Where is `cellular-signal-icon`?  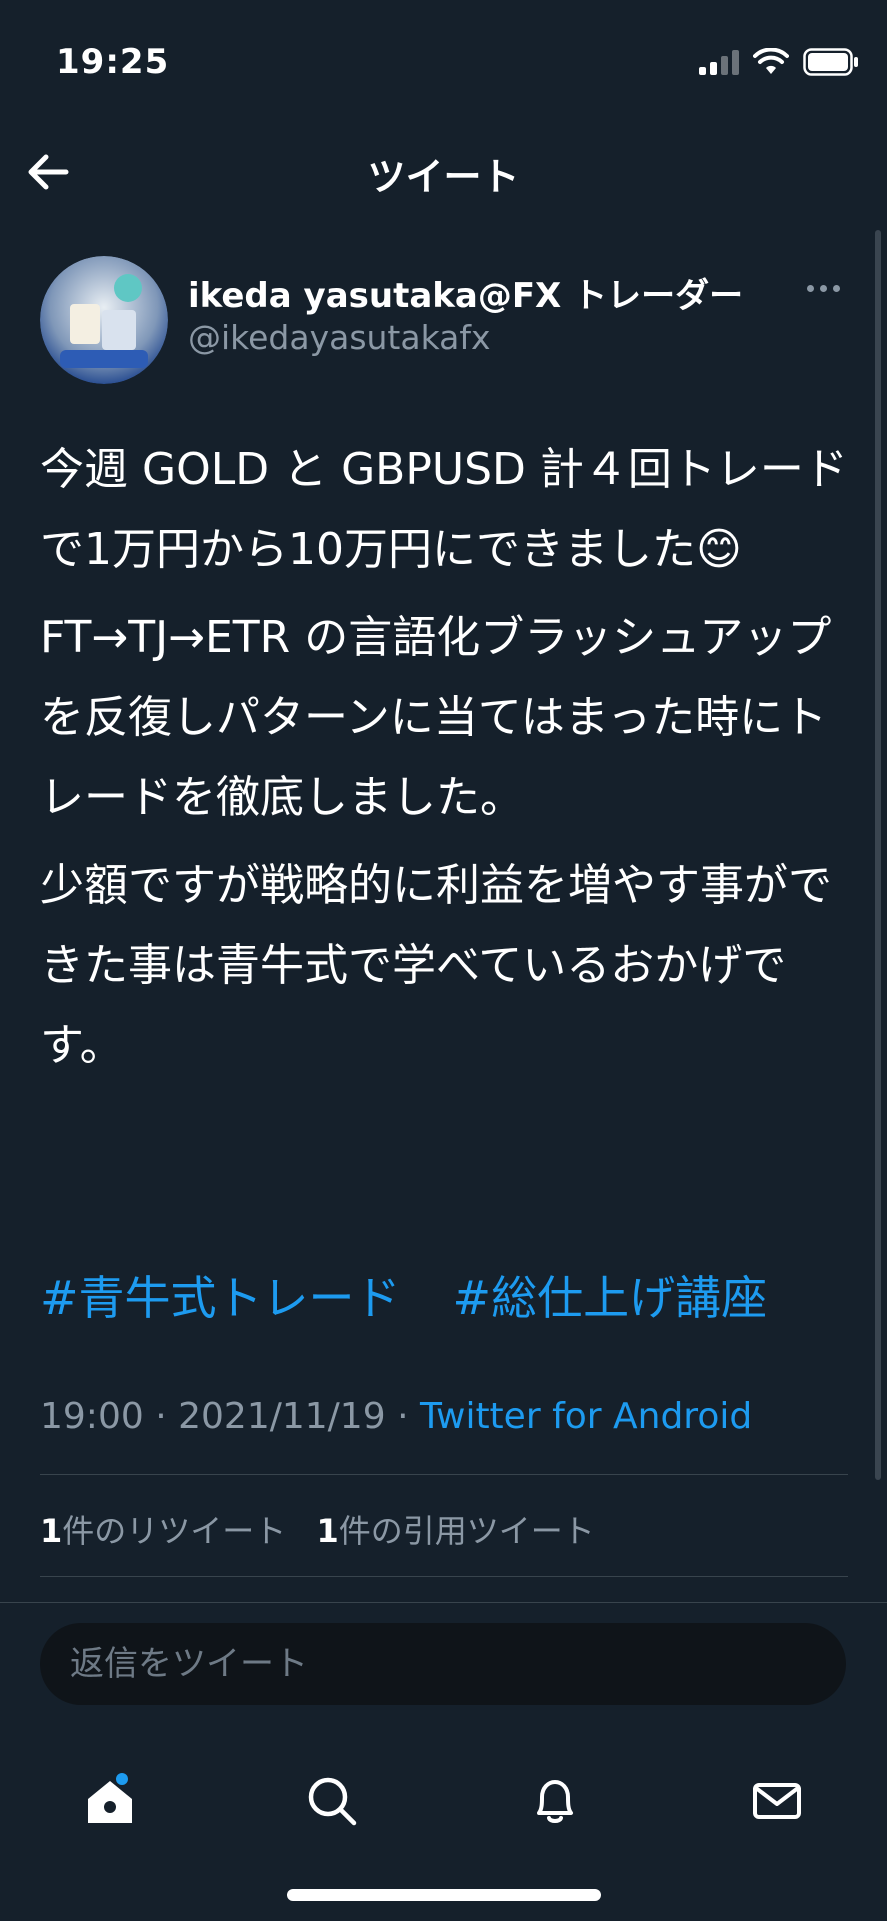 cellular-signal-icon is located at coordinates (719, 62).